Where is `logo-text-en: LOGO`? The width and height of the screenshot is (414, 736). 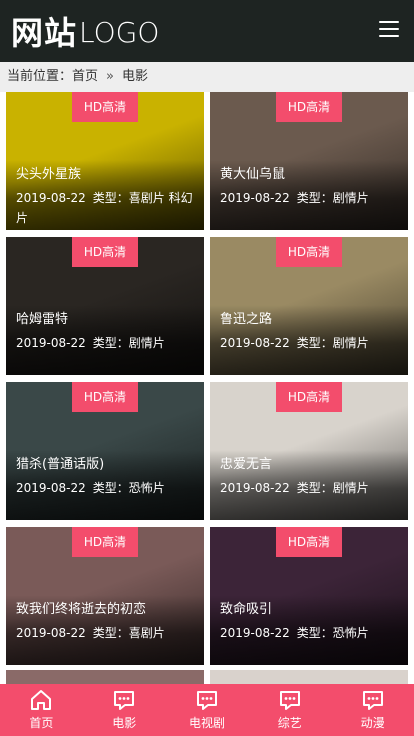
logo-text-en: LOGO is located at coordinates (119, 32).